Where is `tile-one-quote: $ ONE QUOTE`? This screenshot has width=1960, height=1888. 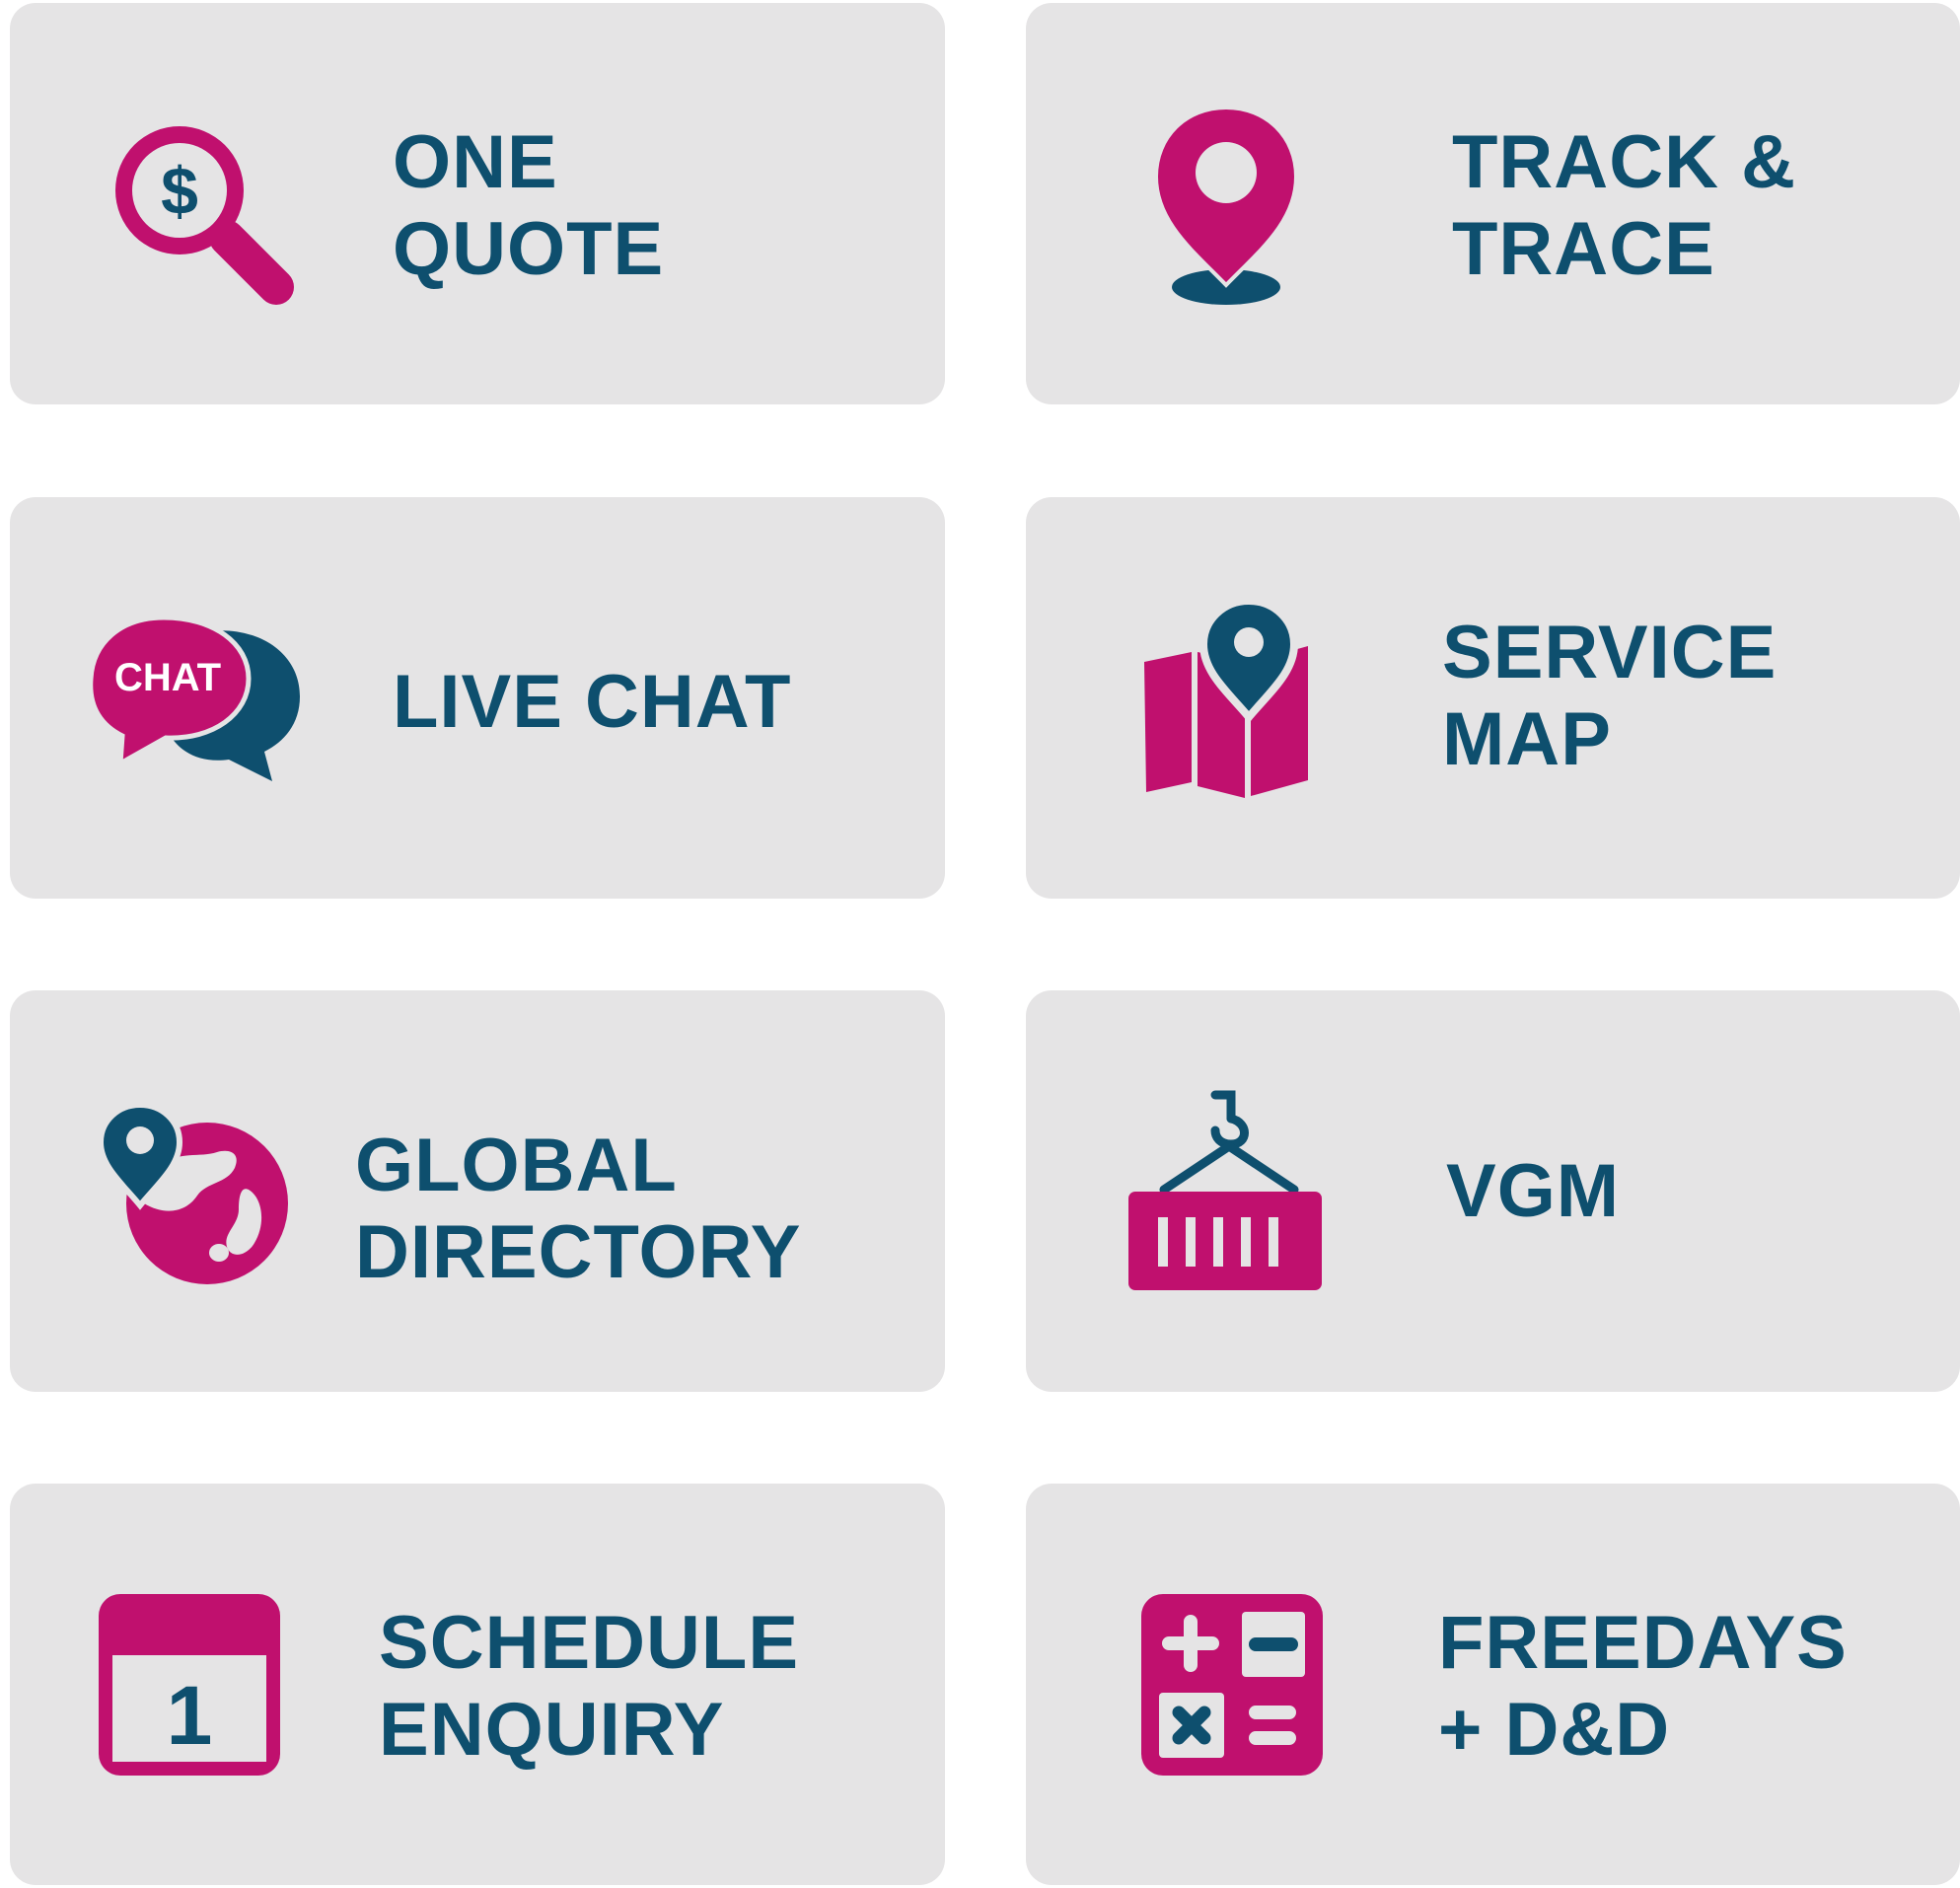 tile-one-quote: $ ONE QUOTE is located at coordinates (478, 203).